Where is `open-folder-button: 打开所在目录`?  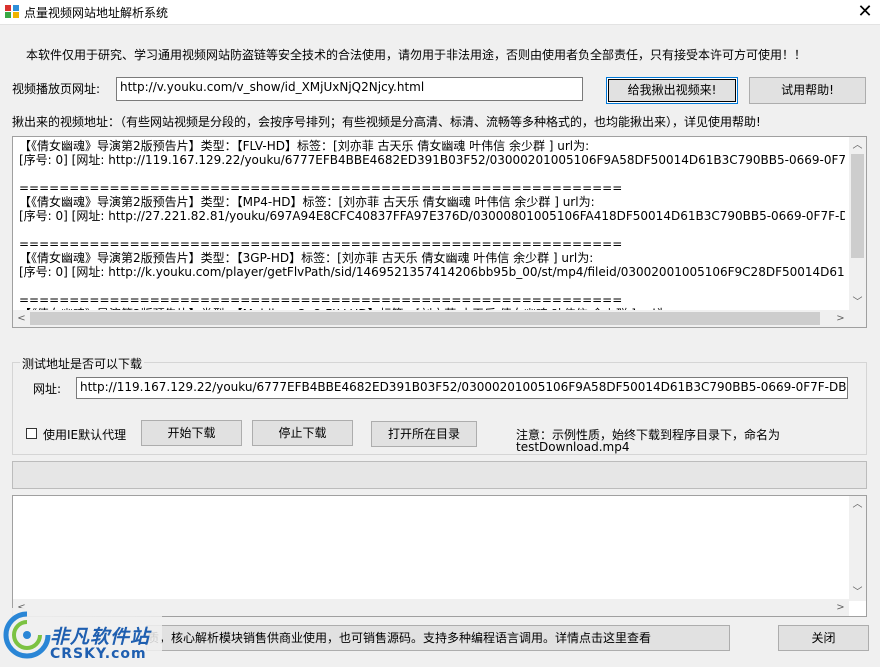
open-folder-button: 打开所在目录 is located at coordinates (424, 434).